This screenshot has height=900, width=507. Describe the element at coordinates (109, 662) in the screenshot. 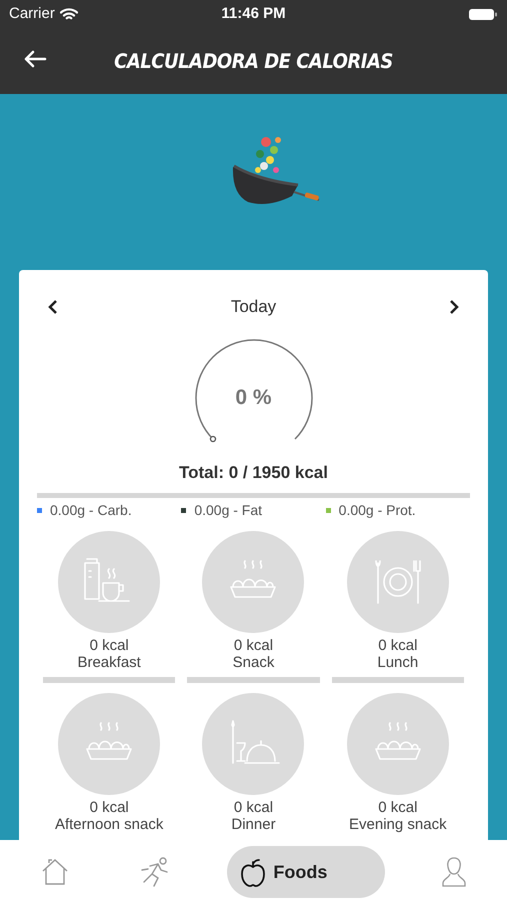

I see `meal-name: Breakfast` at that location.